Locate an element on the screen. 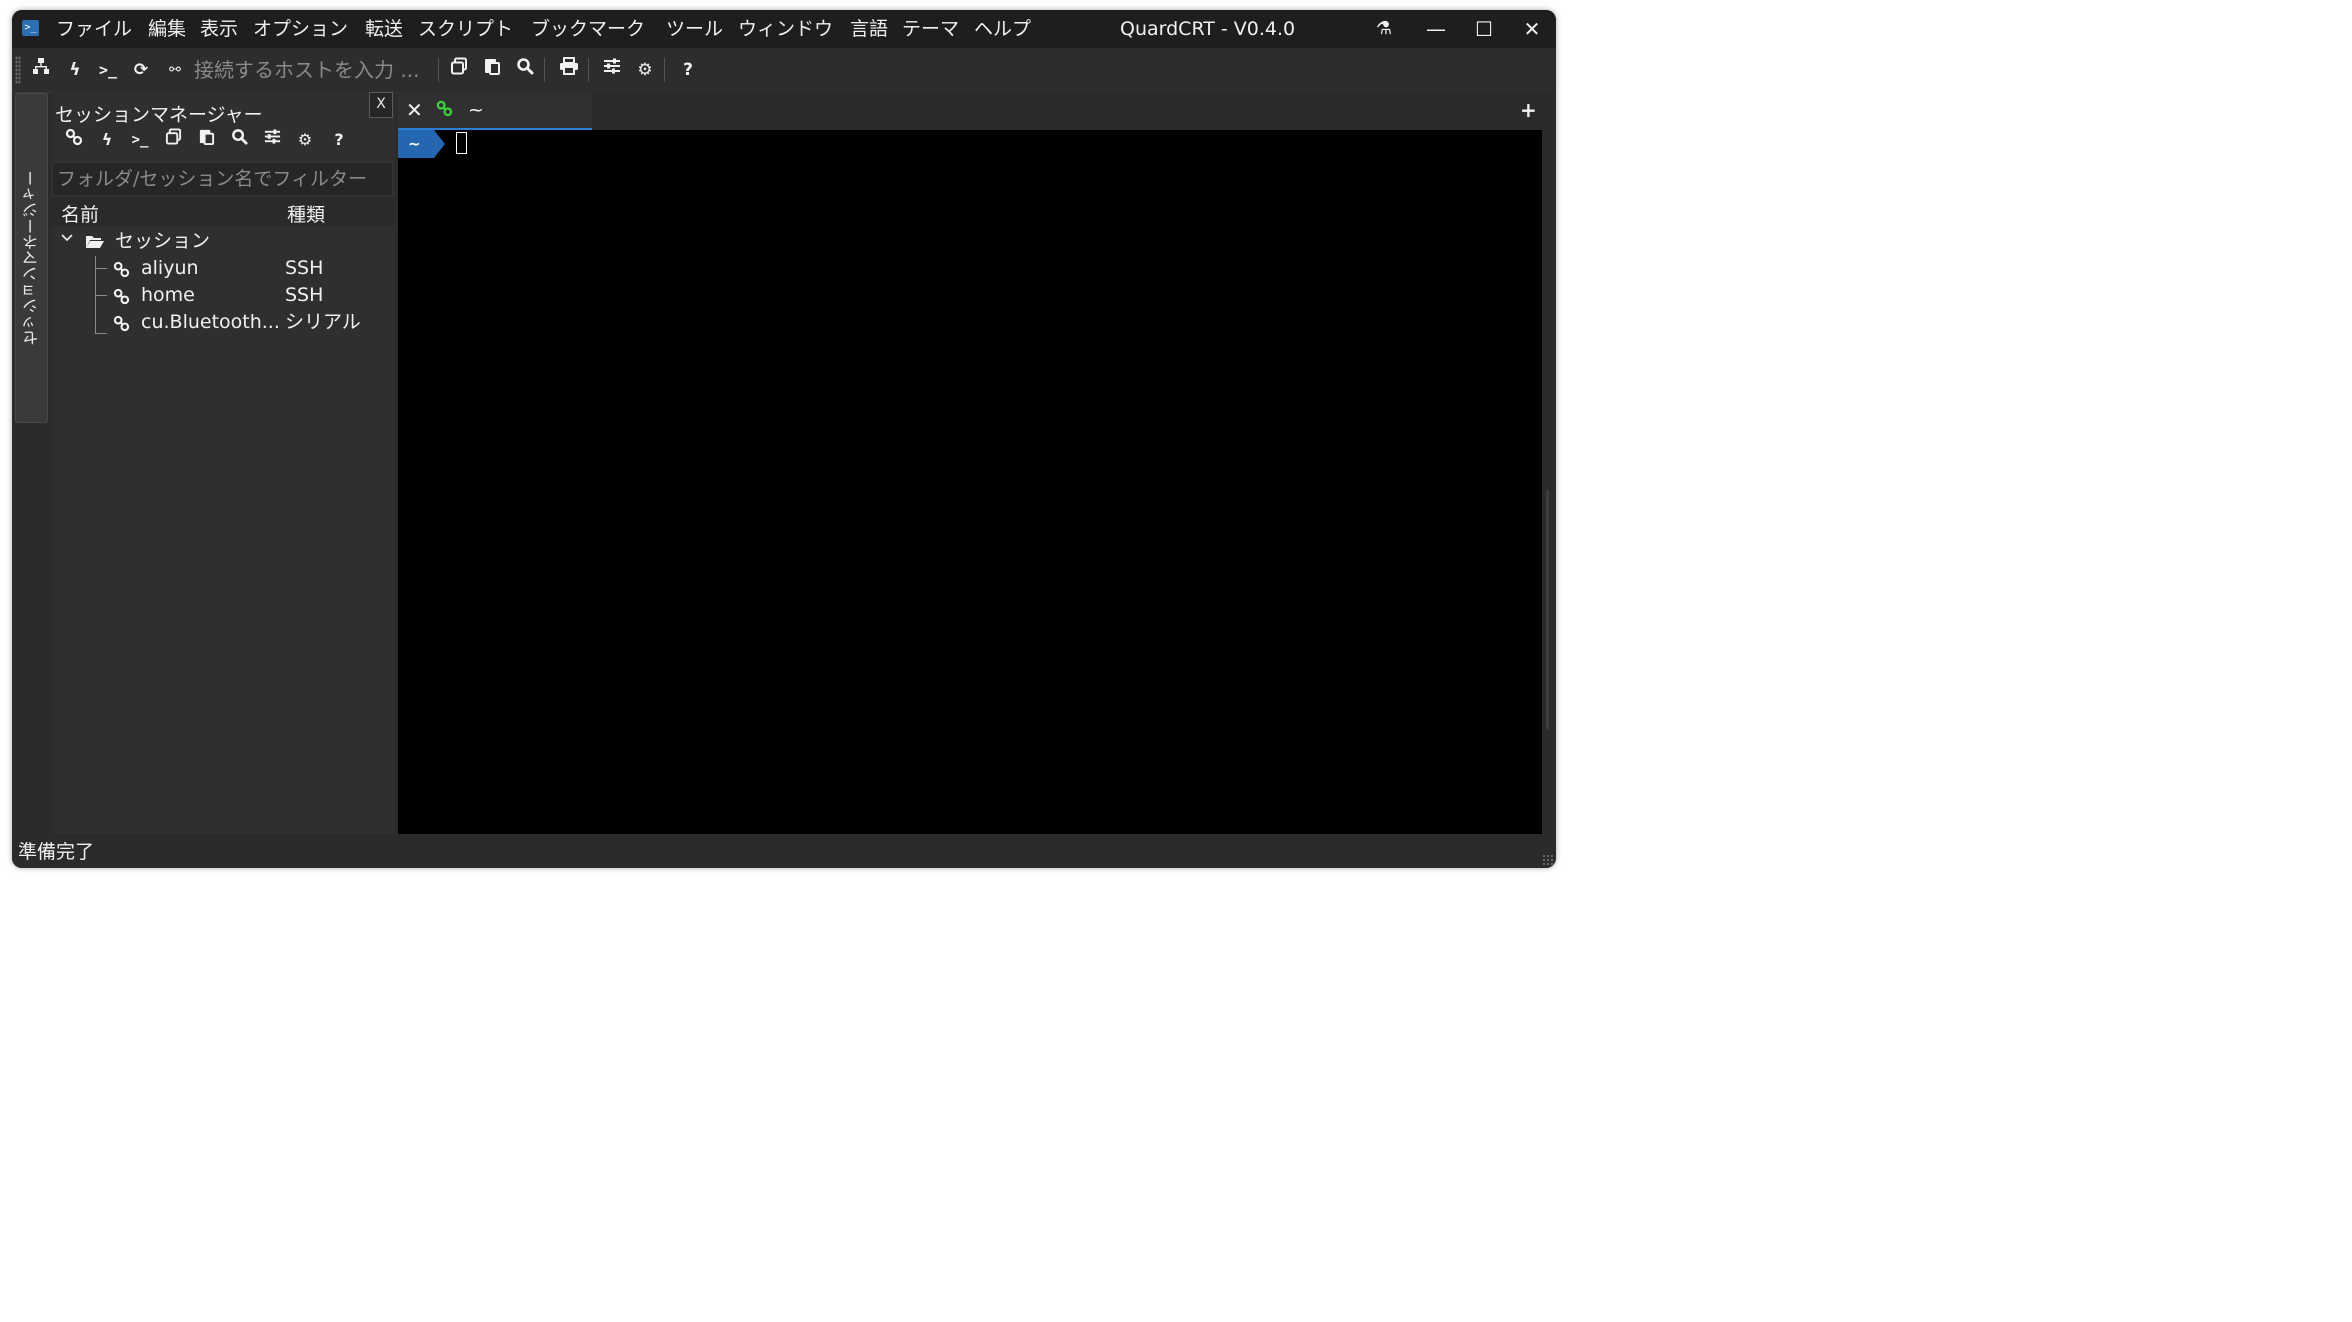 This screenshot has width=2352, height=1322. folder-row-sessions: セッション is located at coordinates (223, 241).